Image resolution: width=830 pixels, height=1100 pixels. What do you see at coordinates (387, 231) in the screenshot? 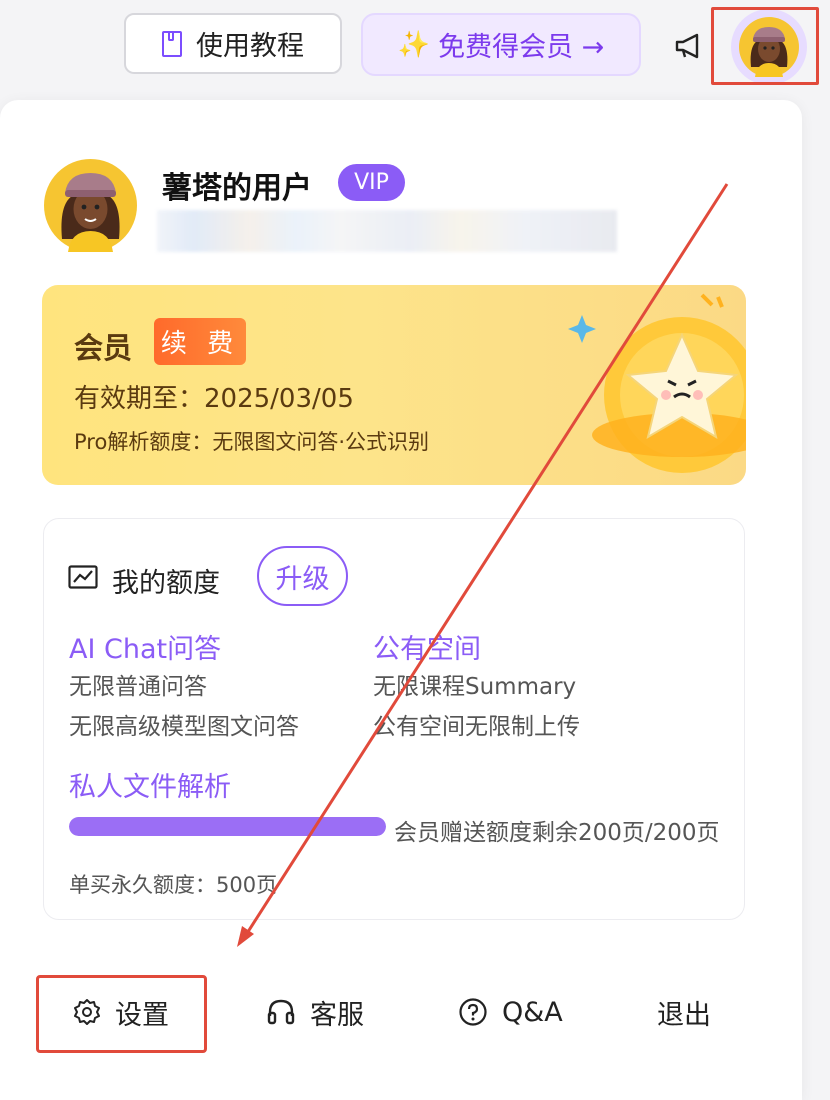
I see `blurred-account-info` at bounding box center [387, 231].